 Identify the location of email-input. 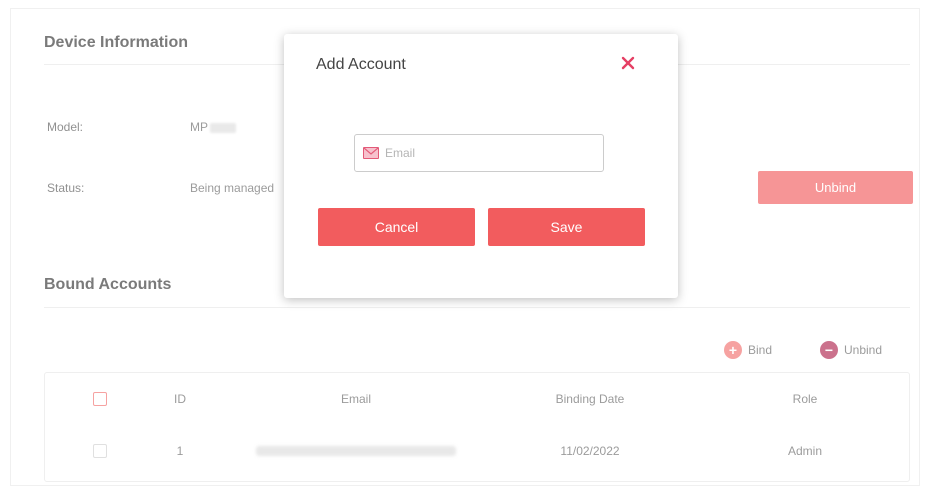
(485, 153).